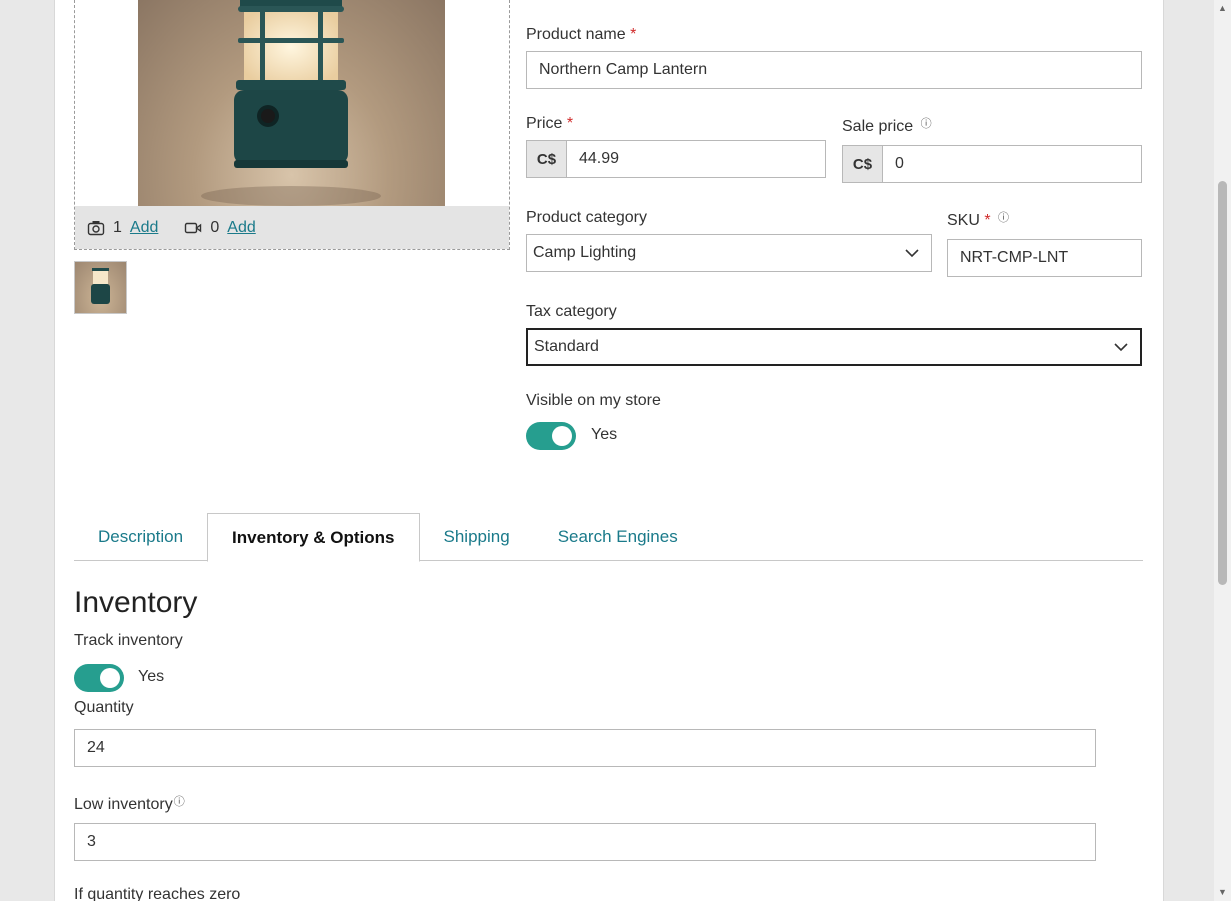 This screenshot has width=1231, height=901. Describe the element at coordinates (117, 227) in the screenshot. I see `photo-count: 1` at that location.